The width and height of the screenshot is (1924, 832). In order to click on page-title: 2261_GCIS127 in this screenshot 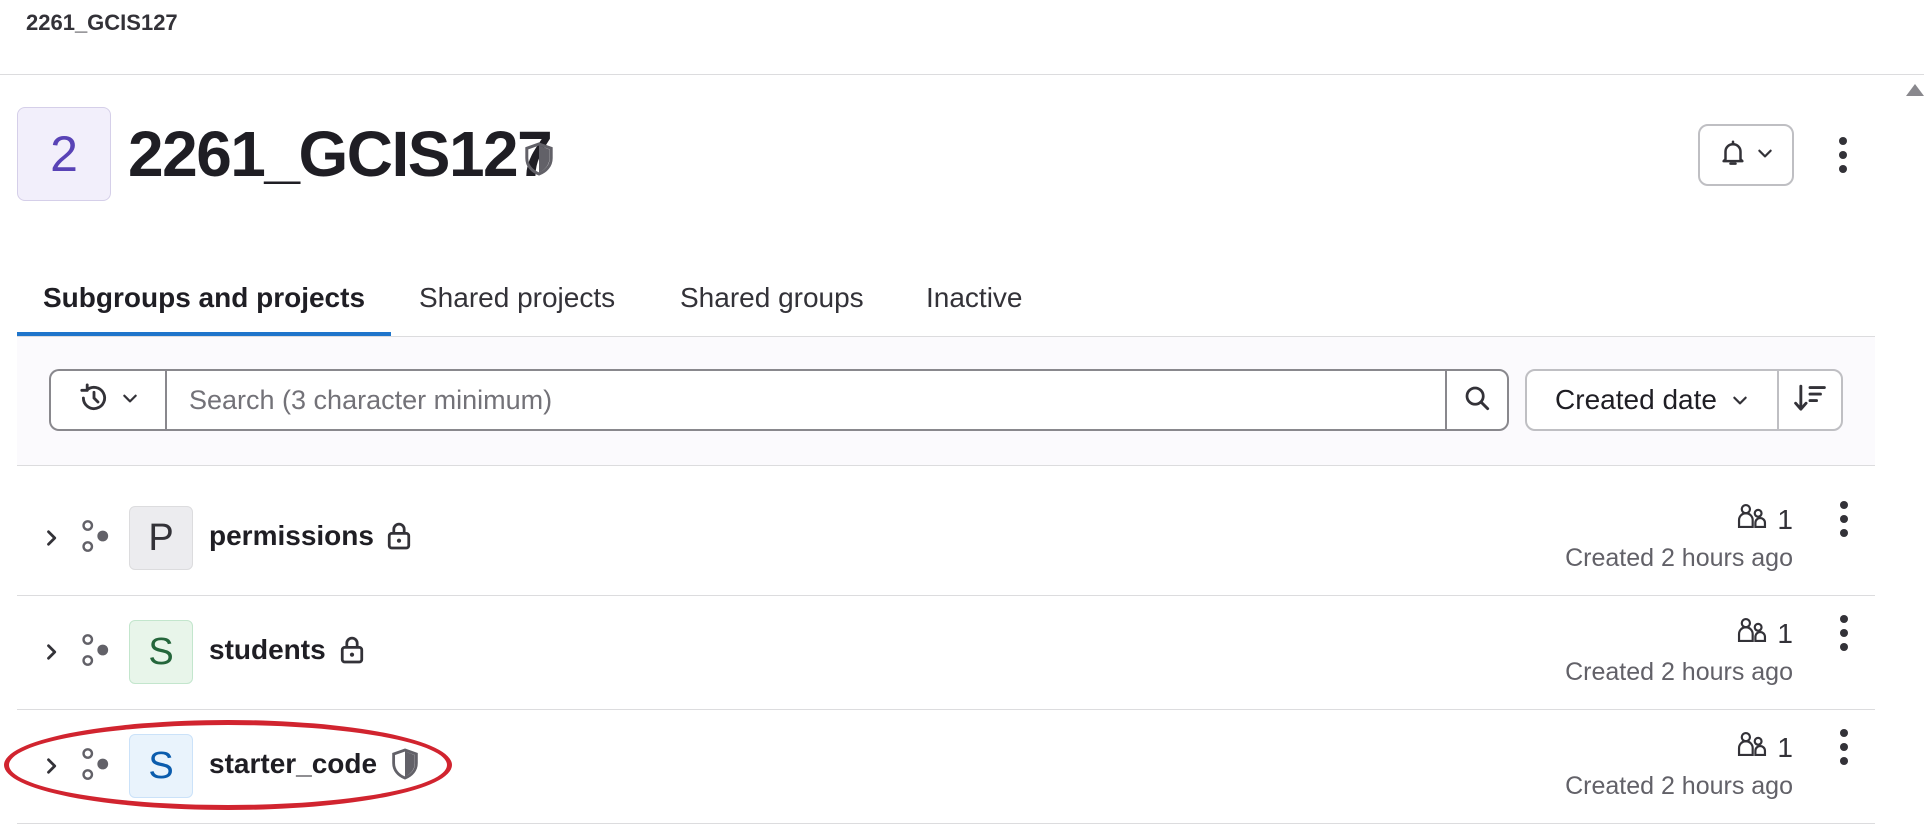, I will do `click(340, 154)`.